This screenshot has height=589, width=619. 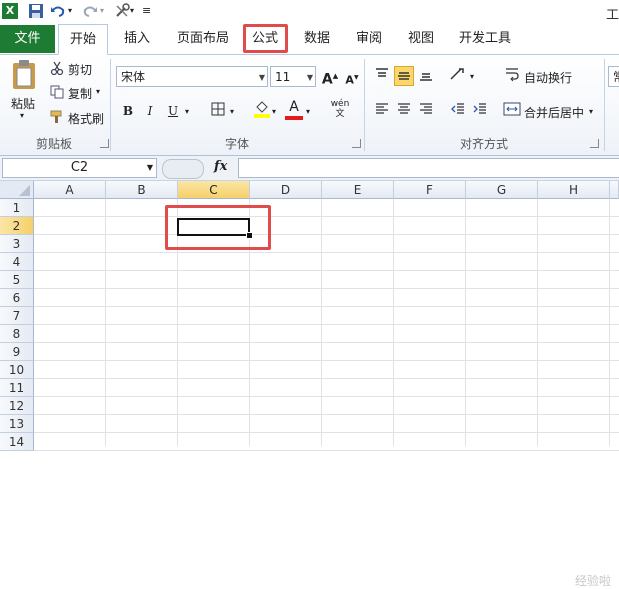 What do you see at coordinates (17, 244) in the screenshot?
I see `row-header-3: 3` at bounding box center [17, 244].